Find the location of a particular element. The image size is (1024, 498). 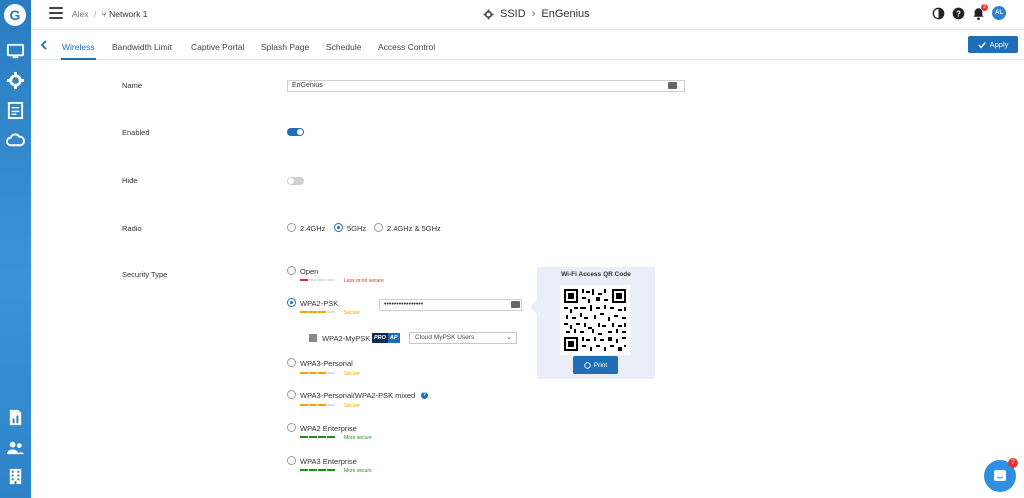

qr-code-panel: Wi-Fi Access QR Code Print is located at coordinates (596, 323).